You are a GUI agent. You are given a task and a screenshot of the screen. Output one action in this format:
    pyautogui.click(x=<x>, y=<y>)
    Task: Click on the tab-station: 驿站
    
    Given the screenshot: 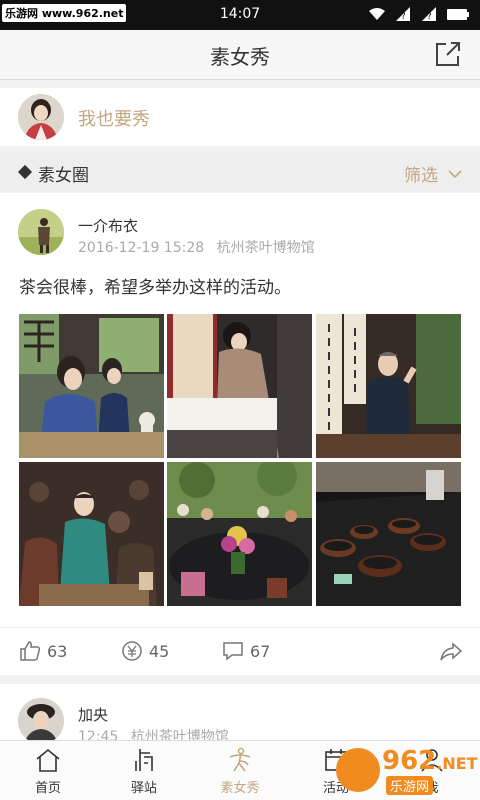 What is the action you would take?
    pyautogui.click(x=144, y=770)
    